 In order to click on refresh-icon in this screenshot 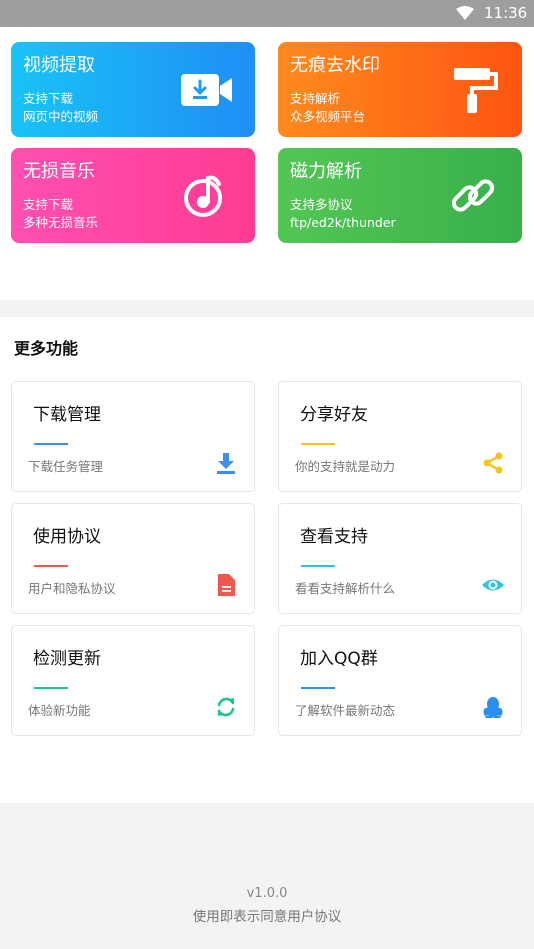, I will do `click(226, 707)`.